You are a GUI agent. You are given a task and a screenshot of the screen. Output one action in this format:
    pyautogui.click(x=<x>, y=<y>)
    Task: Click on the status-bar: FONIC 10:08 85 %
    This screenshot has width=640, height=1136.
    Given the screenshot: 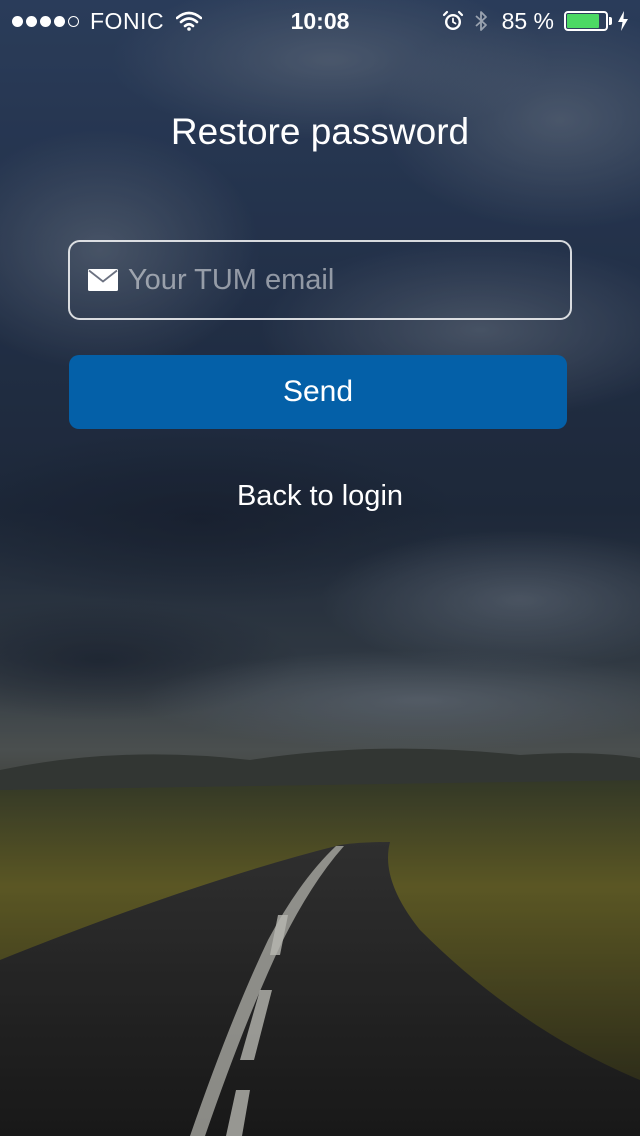 What is the action you would take?
    pyautogui.click(x=320, y=20)
    